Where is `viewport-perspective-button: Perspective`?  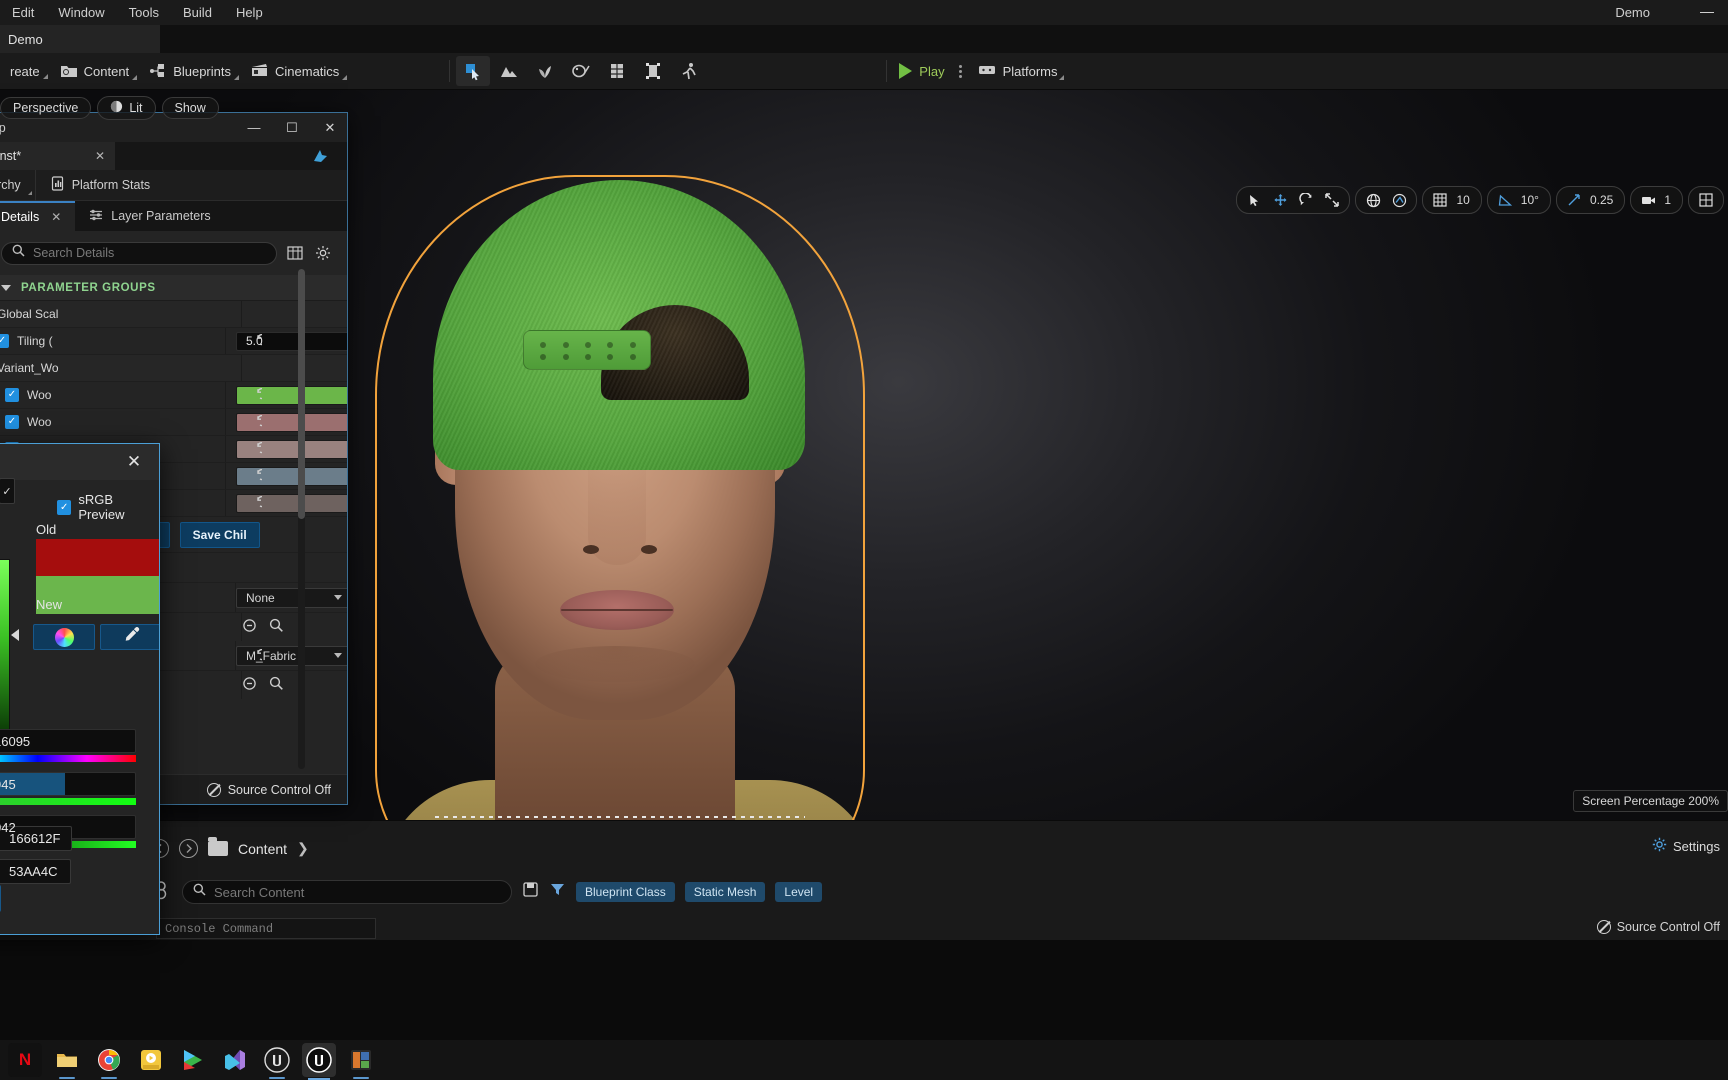 viewport-perspective-button: Perspective is located at coordinates (46, 108).